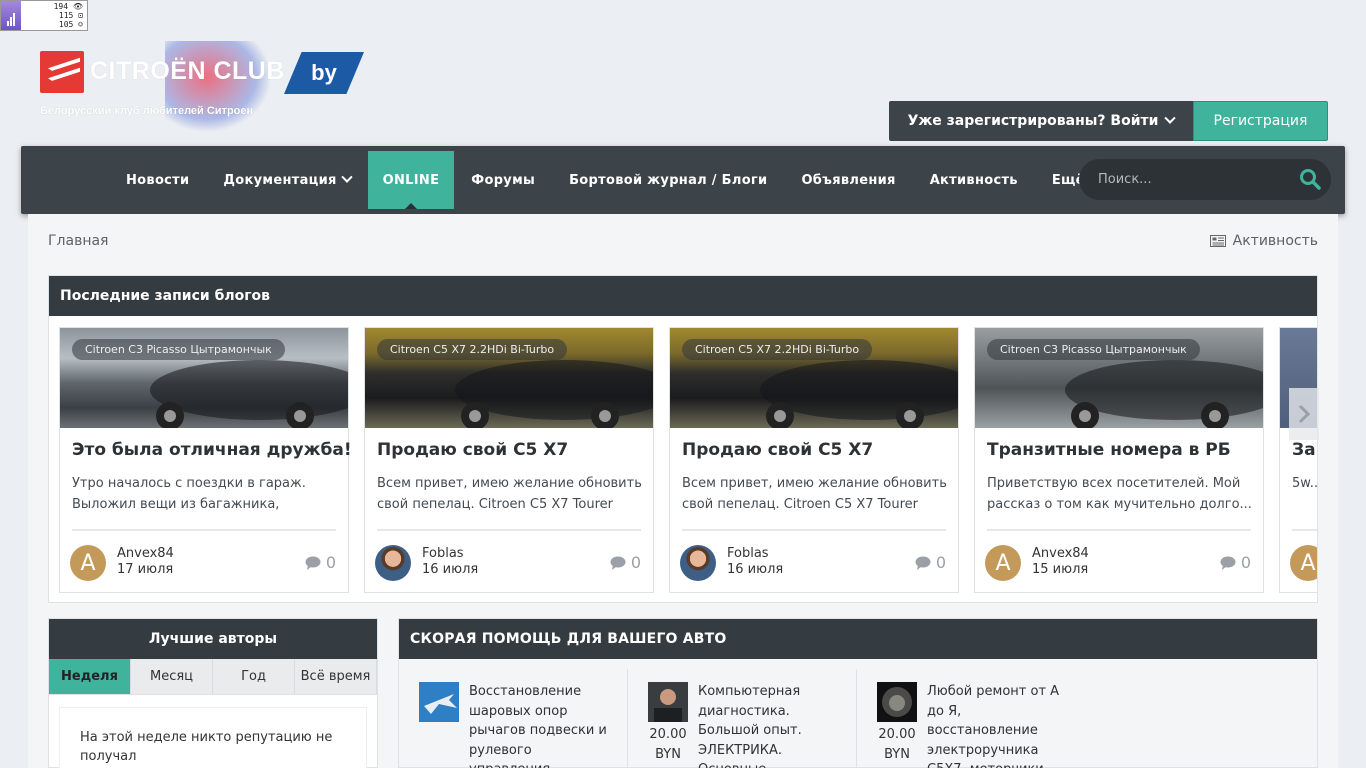 This screenshot has height=768, width=1366. I want to click on counter-line: 105 ☺, so click(70, 24).